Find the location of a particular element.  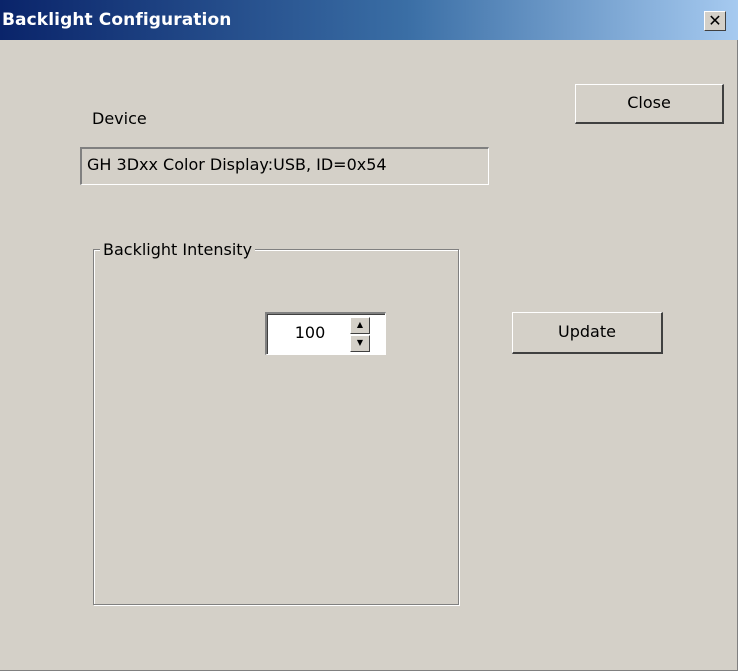

spin-down-button: ▼ is located at coordinates (360, 343).